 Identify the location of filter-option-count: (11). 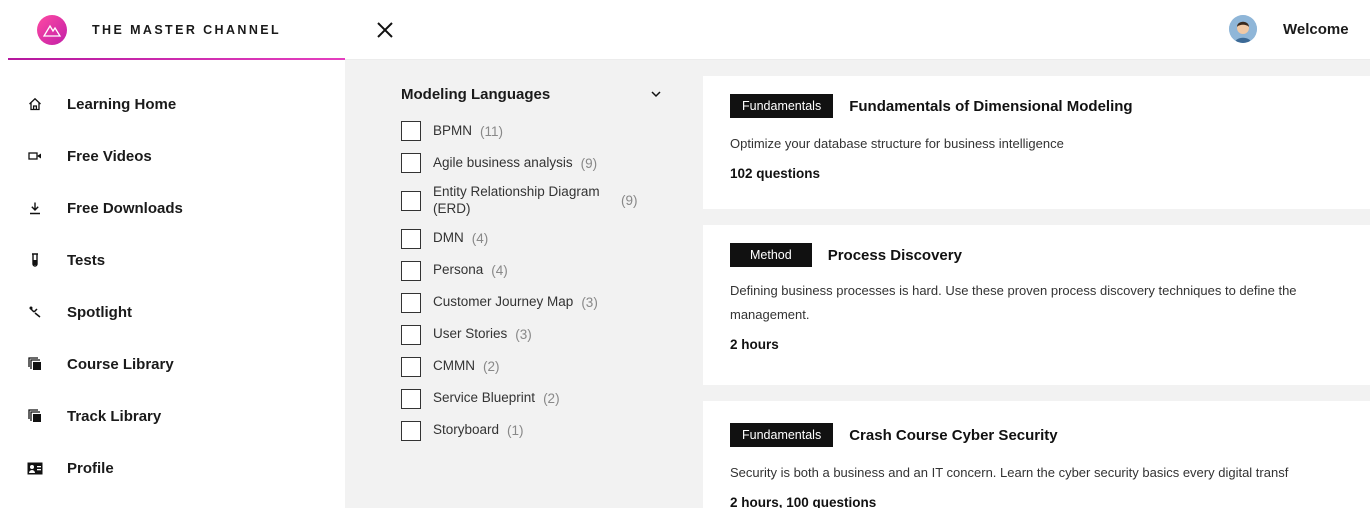
(492, 131).